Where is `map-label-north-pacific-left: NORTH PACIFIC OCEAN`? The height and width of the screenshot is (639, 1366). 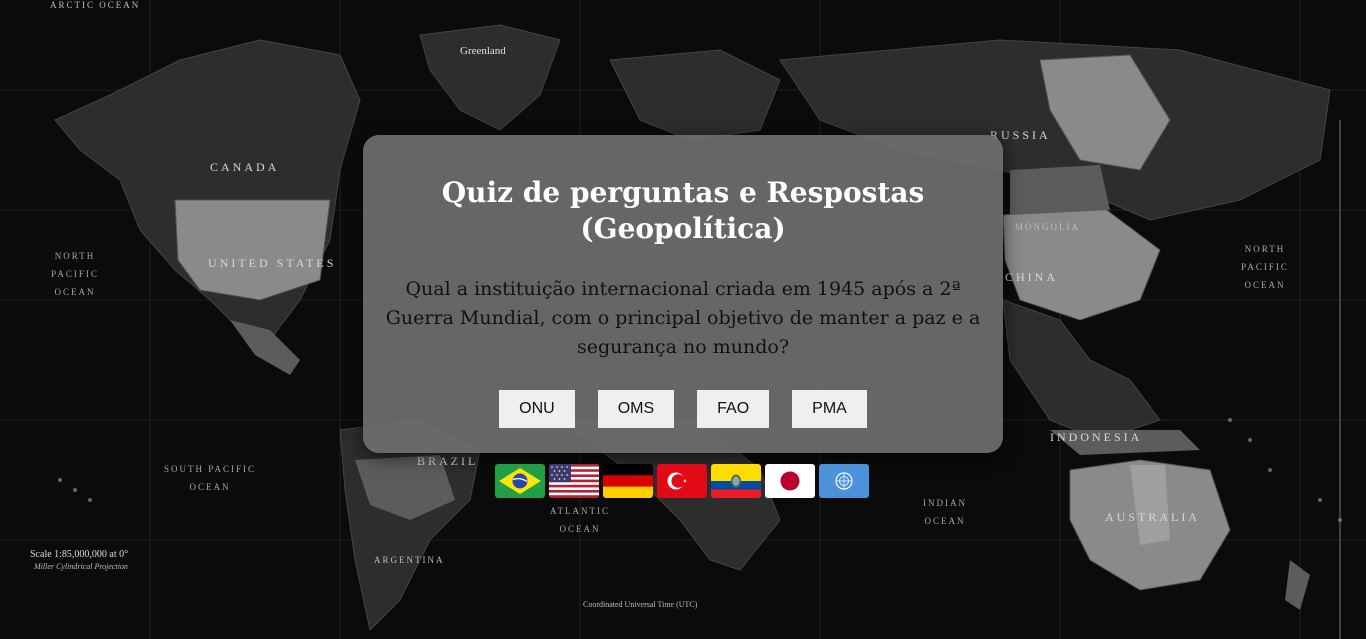 map-label-north-pacific-left: NORTH PACIFIC OCEAN is located at coordinates (75, 274).